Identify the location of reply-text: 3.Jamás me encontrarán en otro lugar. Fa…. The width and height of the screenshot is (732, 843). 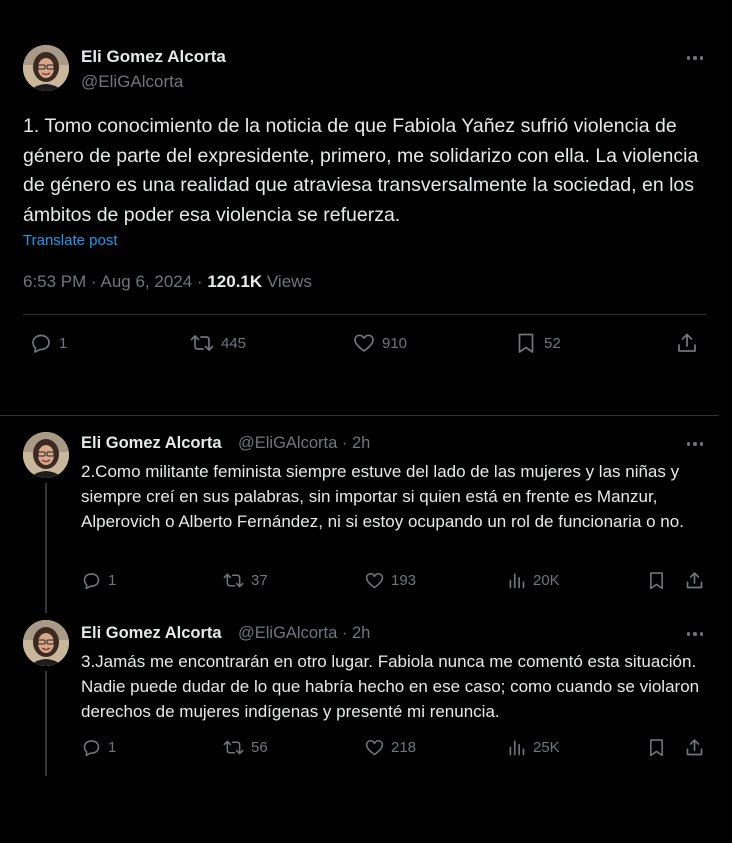
(390, 686).